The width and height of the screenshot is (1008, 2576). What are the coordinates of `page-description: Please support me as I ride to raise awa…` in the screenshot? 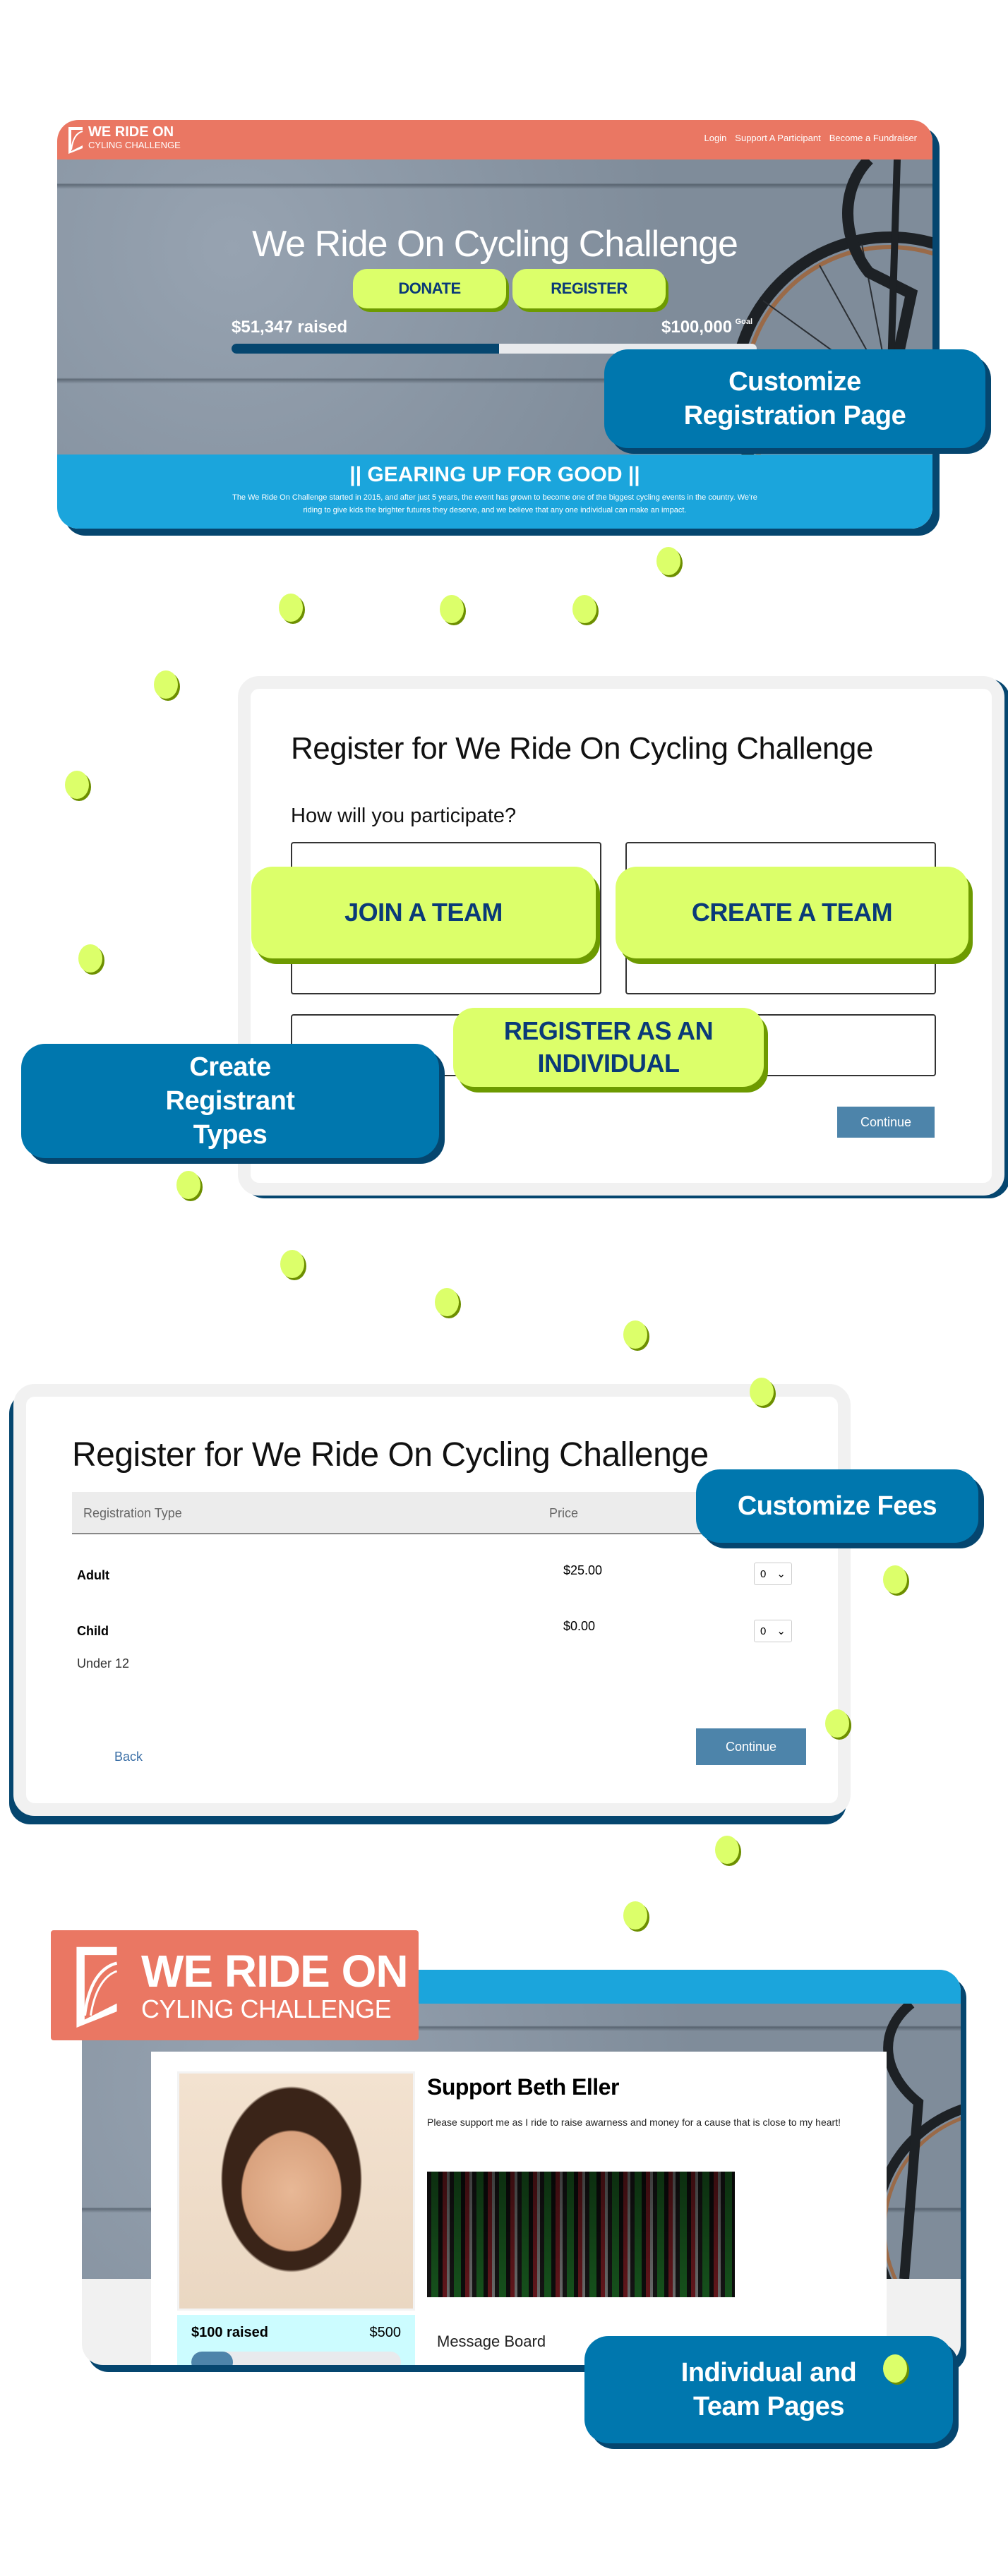 It's located at (634, 2122).